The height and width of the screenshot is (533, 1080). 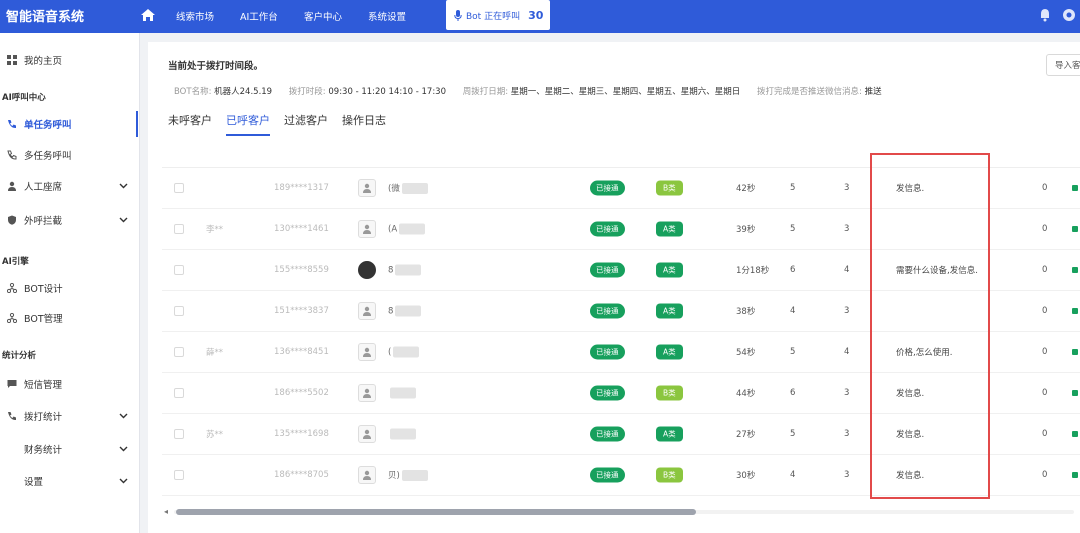 What do you see at coordinates (493, 16) in the screenshot?
I see `call-status-text: Bot 正在呼叫` at bounding box center [493, 16].